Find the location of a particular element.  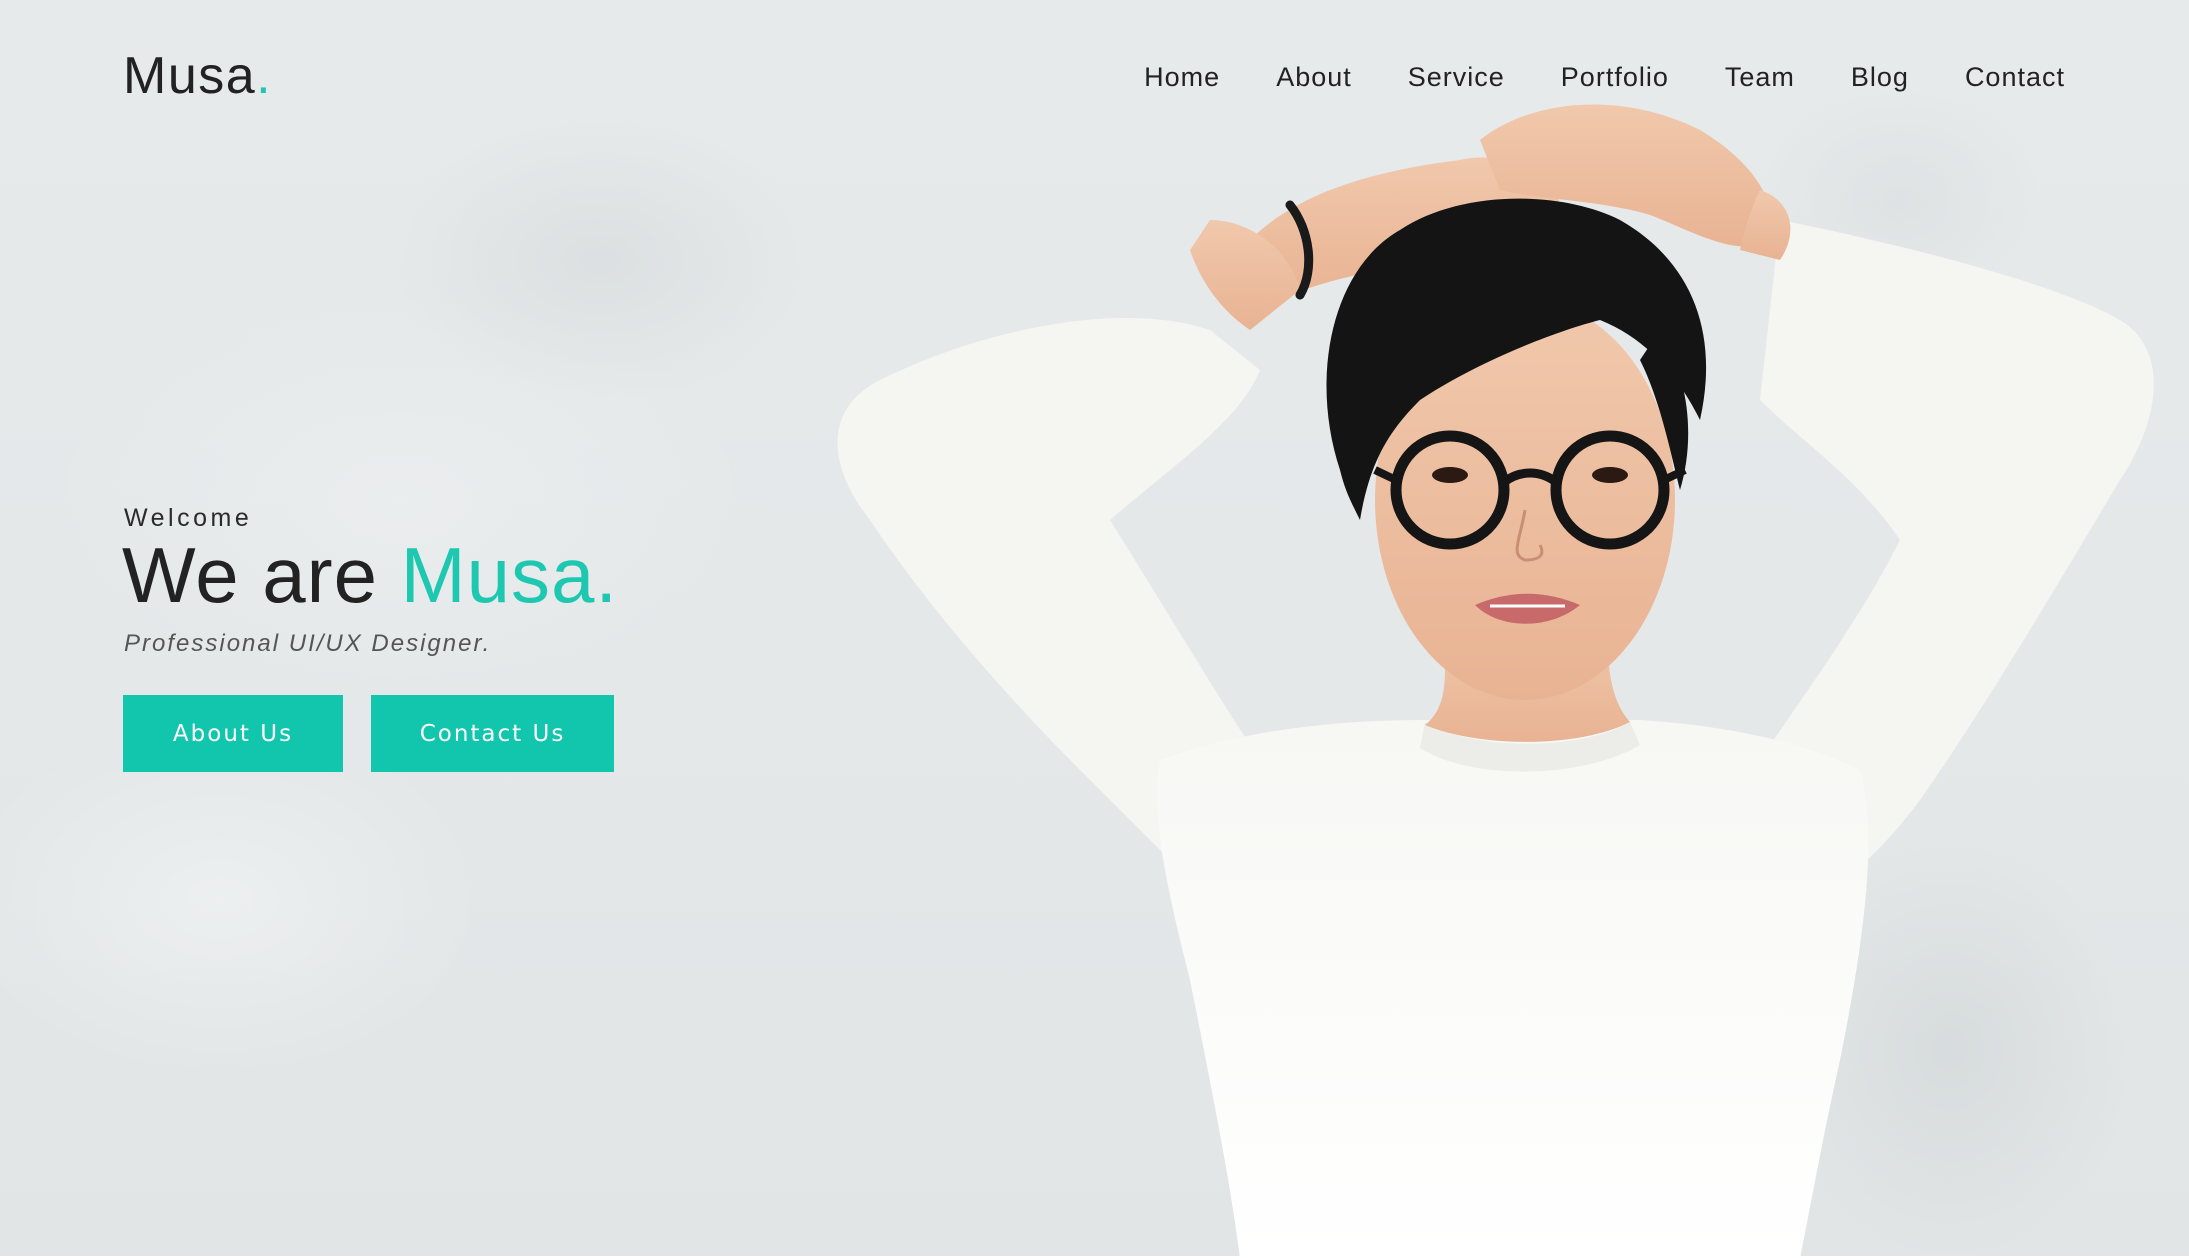

contact-us-button: Contact Us is located at coordinates (492, 733).